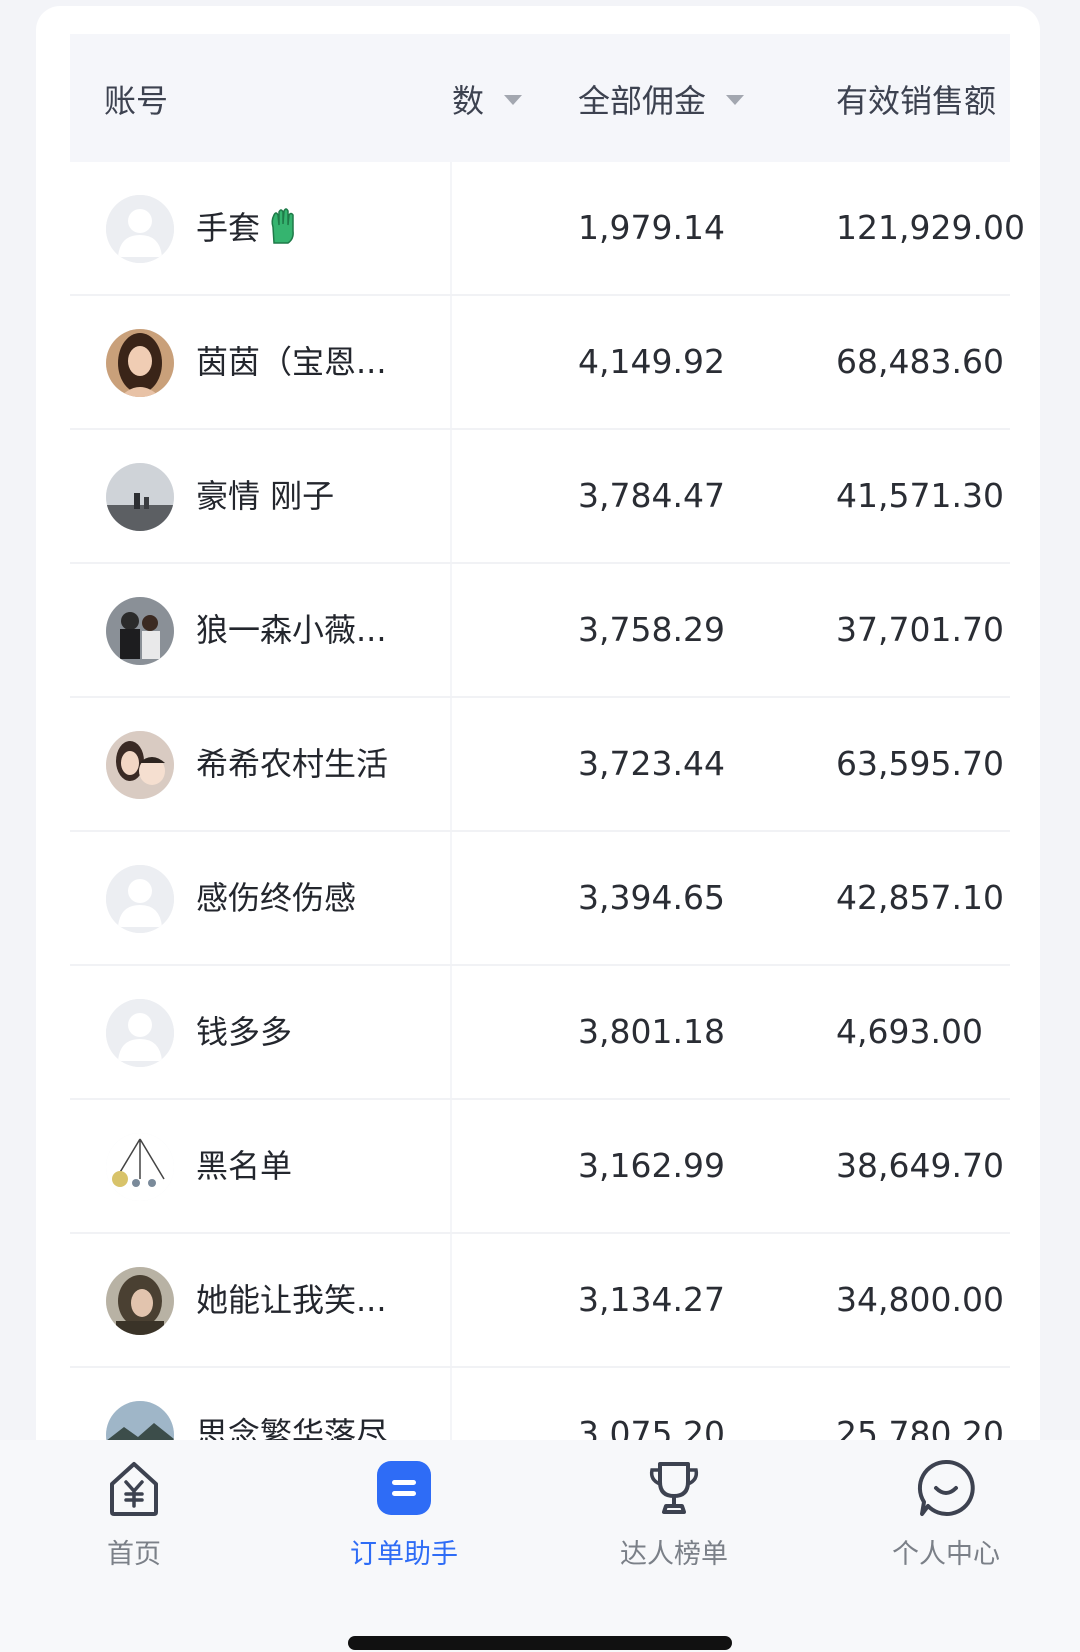  I want to click on tab-talent-ranking: 达人榜单, so click(674, 1513).